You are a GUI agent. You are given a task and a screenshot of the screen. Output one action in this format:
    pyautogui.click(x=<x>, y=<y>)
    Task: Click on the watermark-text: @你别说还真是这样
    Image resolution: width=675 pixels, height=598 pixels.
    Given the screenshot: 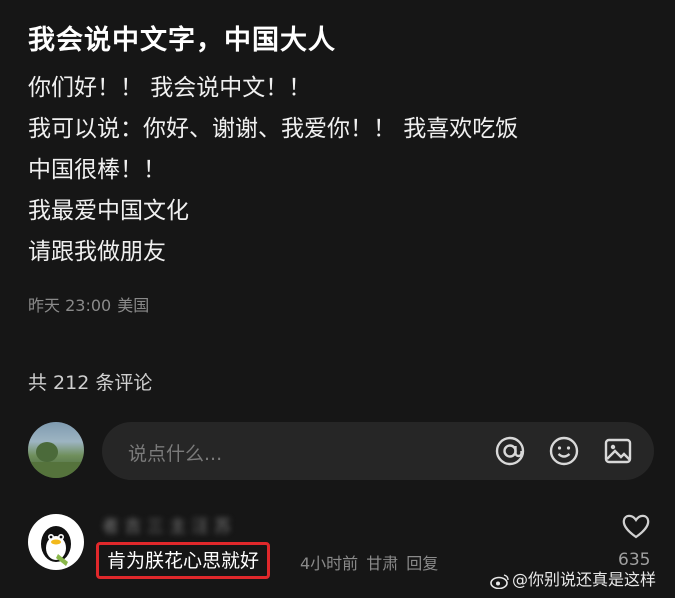 What is the action you would take?
    pyautogui.click(x=584, y=579)
    